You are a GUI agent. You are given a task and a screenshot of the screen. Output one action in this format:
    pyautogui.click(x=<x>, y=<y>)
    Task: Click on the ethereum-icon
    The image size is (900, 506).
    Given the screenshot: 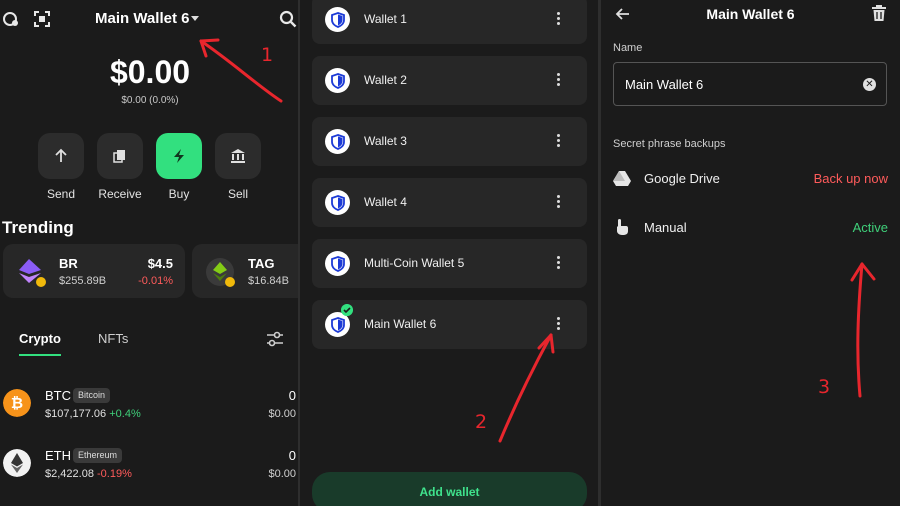 What is the action you would take?
    pyautogui.click(x=17, y=463)
    